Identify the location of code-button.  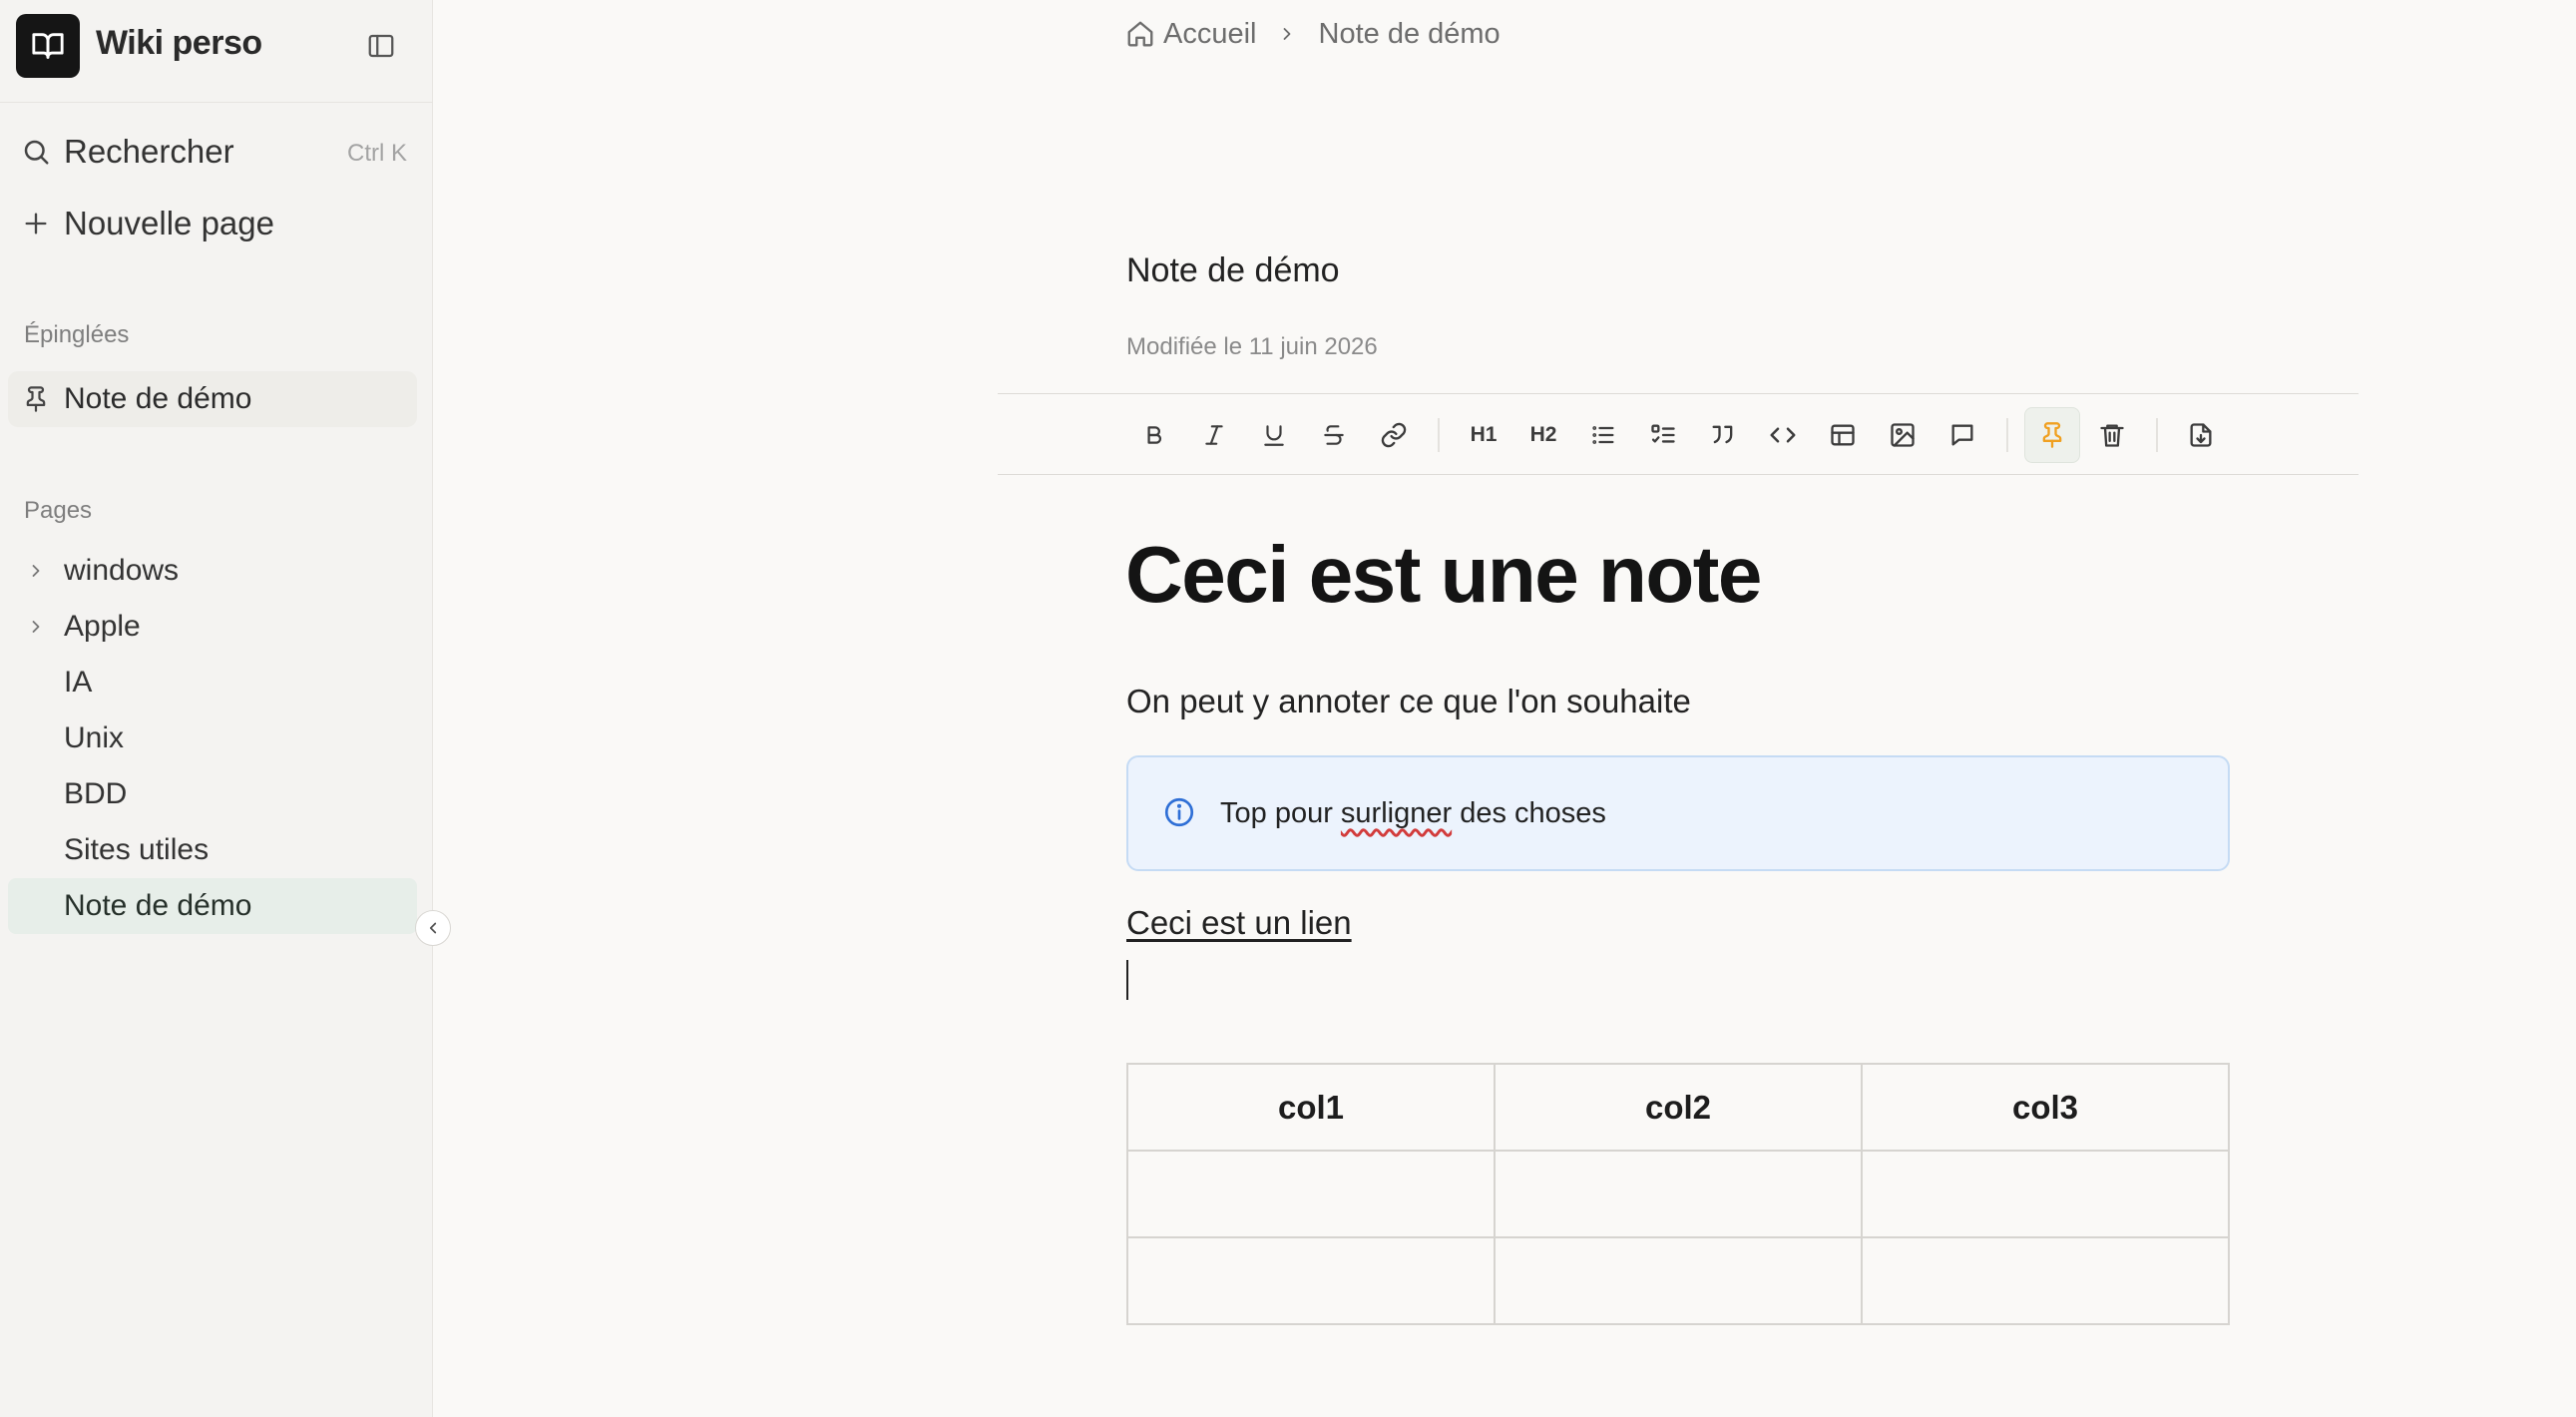
(1783, 435).